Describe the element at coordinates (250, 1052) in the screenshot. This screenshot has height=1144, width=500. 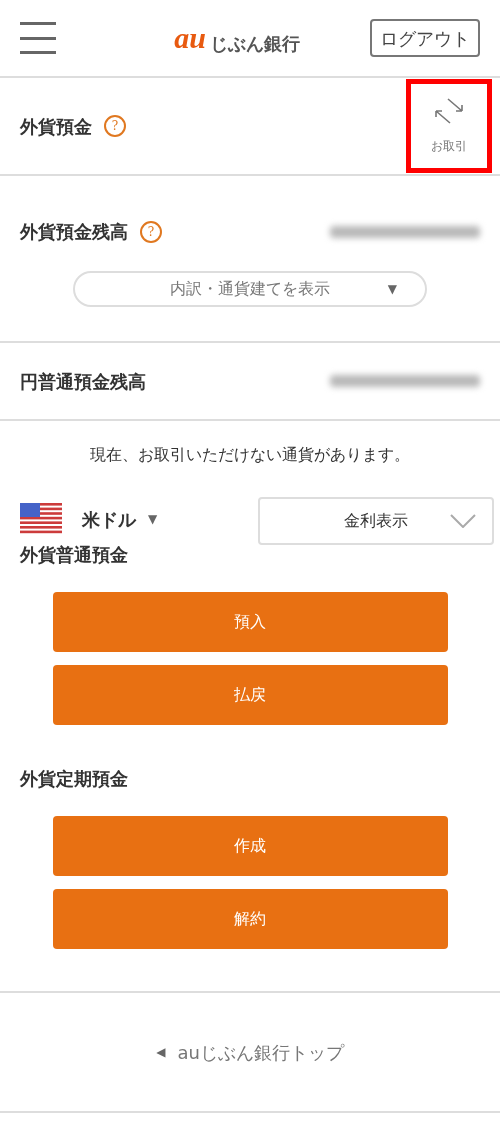
I see `top-link: ◀ auじぶん銀行トップ` at that location.